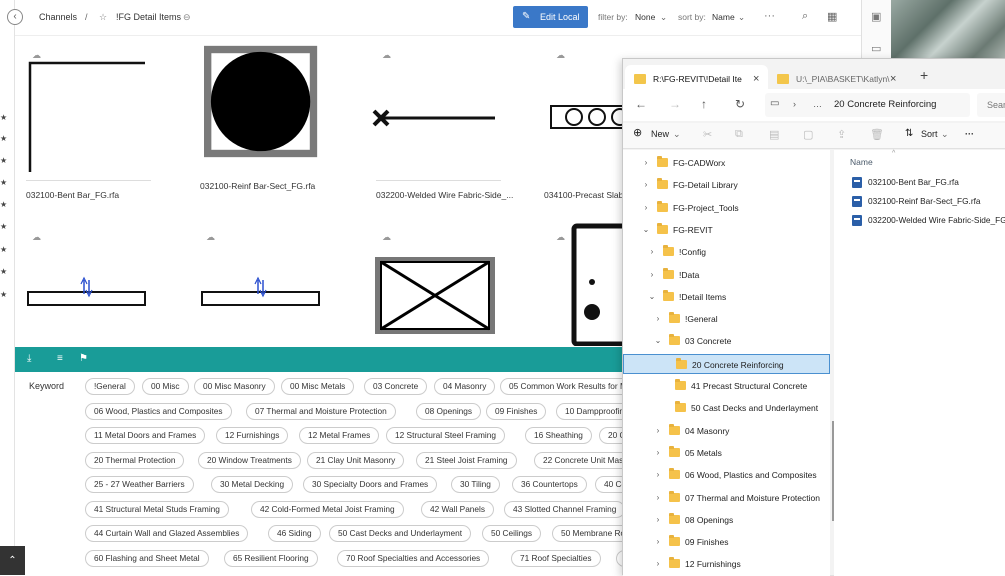  What do you see at coordinates (252, 484) in the screenshot?
I see `keyword-pill: 30 Metal Decking` at bounding box center [252, 484].